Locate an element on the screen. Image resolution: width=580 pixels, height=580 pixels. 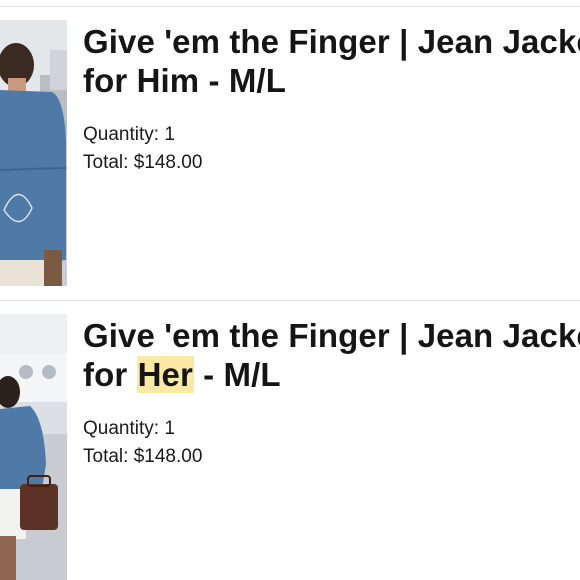
title-recipient-highlight: Her is located at coordinates (165, 374).